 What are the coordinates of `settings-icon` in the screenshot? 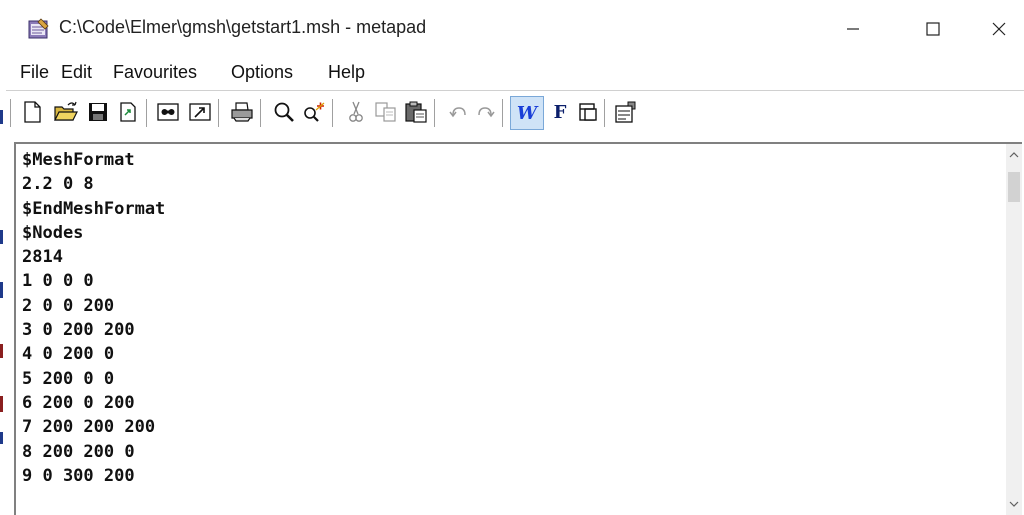 It's located at (625, 112).